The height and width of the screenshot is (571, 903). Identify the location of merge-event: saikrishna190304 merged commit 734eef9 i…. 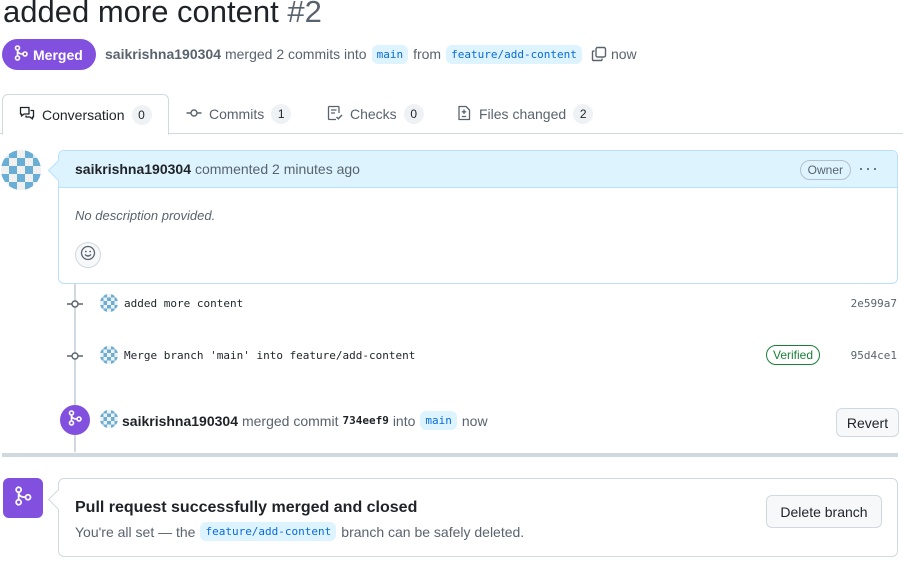
(451, 421).